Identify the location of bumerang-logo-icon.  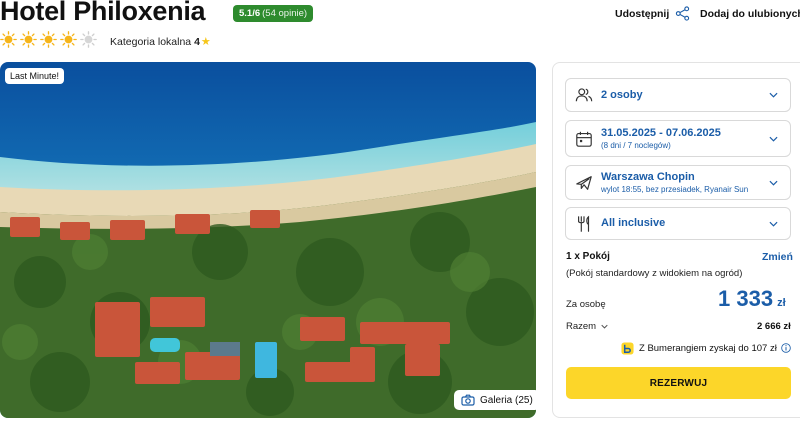
(627, 348).